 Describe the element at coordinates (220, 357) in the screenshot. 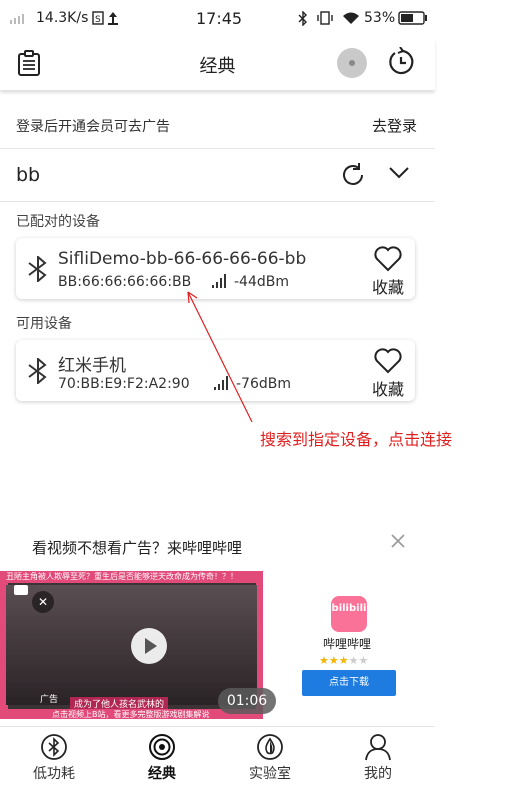

I see `annotation-arrow` at that location.